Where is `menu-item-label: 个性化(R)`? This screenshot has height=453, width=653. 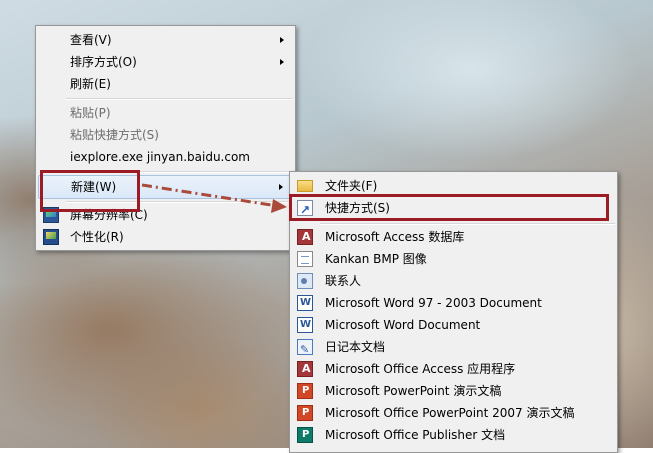
menu-item-label: 个性化(R) is located at coordinates (97, 237).